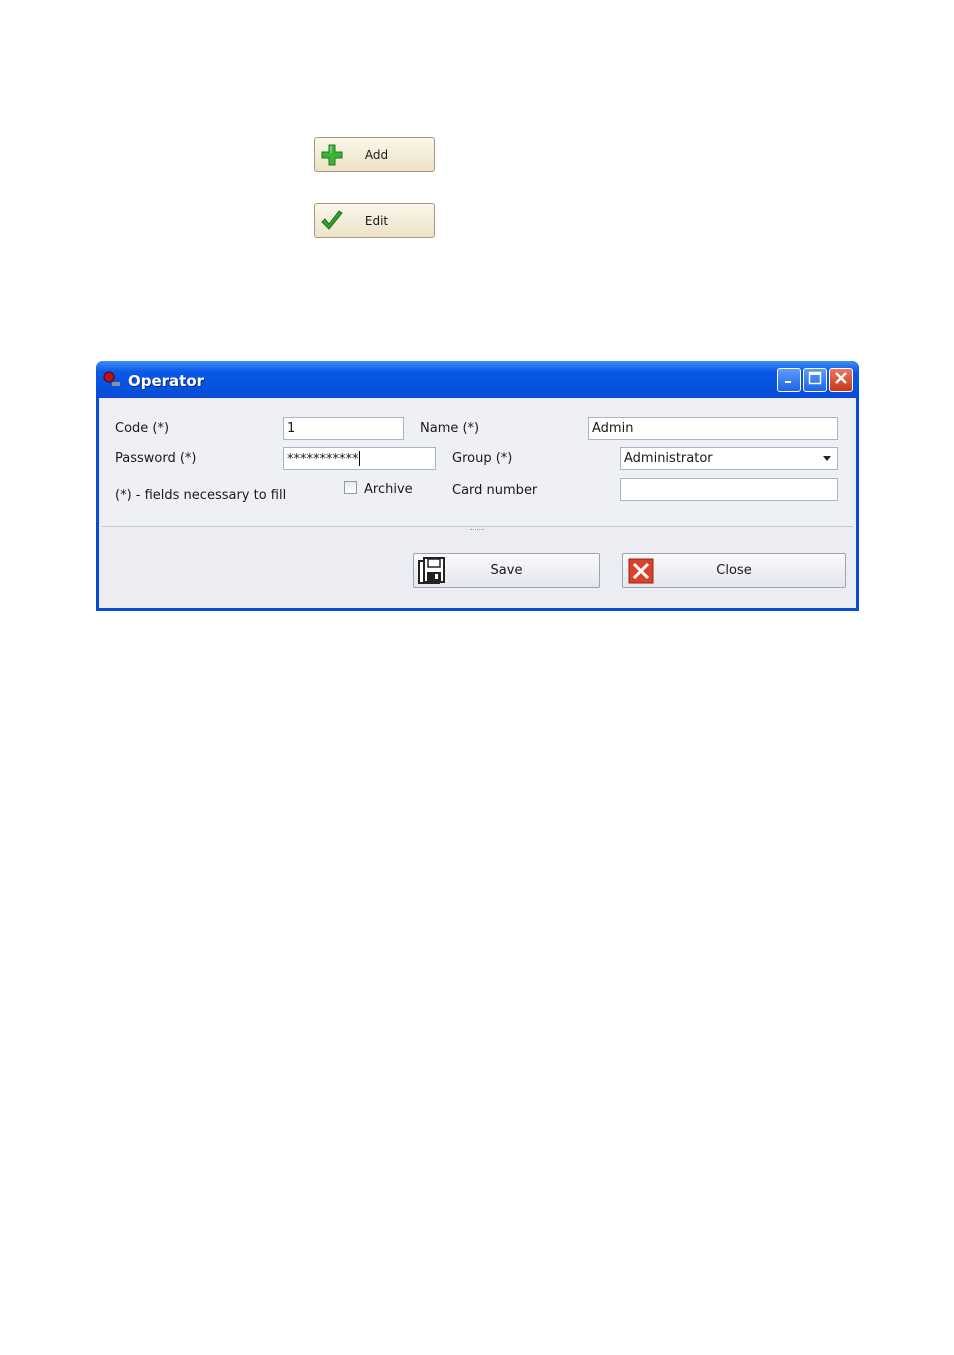 The width and height of the screenshot is (954, 1355). I want to click on password-label: Password (*), so click(156, 458).